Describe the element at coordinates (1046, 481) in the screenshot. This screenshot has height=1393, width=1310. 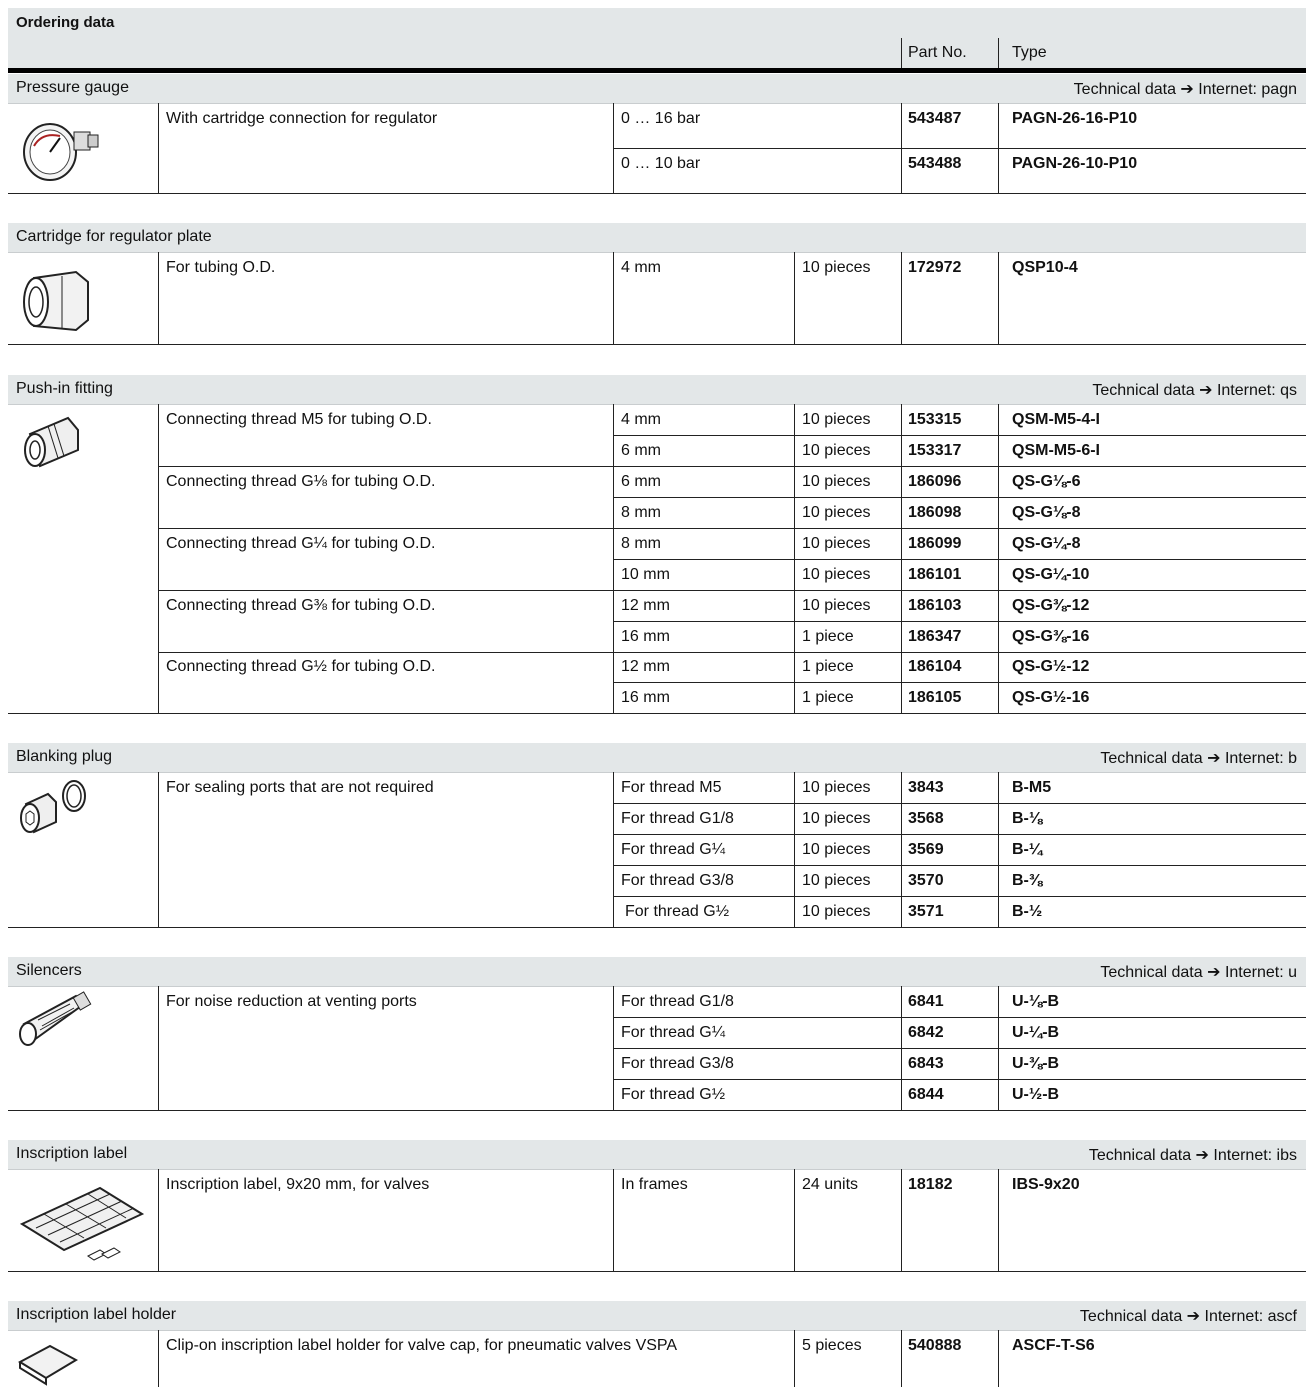
I see `type-code: QS-G⅛-6` at that location.